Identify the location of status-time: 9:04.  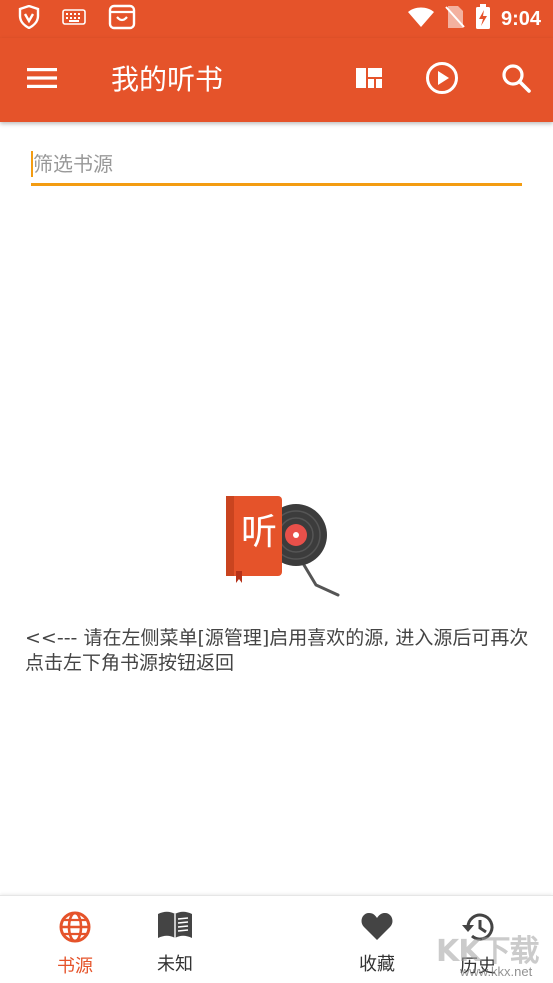
(520, 18).